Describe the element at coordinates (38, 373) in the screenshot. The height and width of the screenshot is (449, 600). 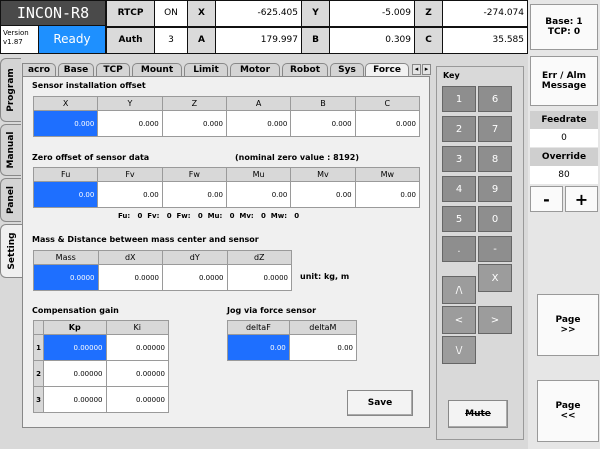
I see `comp-gain-row-2-index: 2` at that location.